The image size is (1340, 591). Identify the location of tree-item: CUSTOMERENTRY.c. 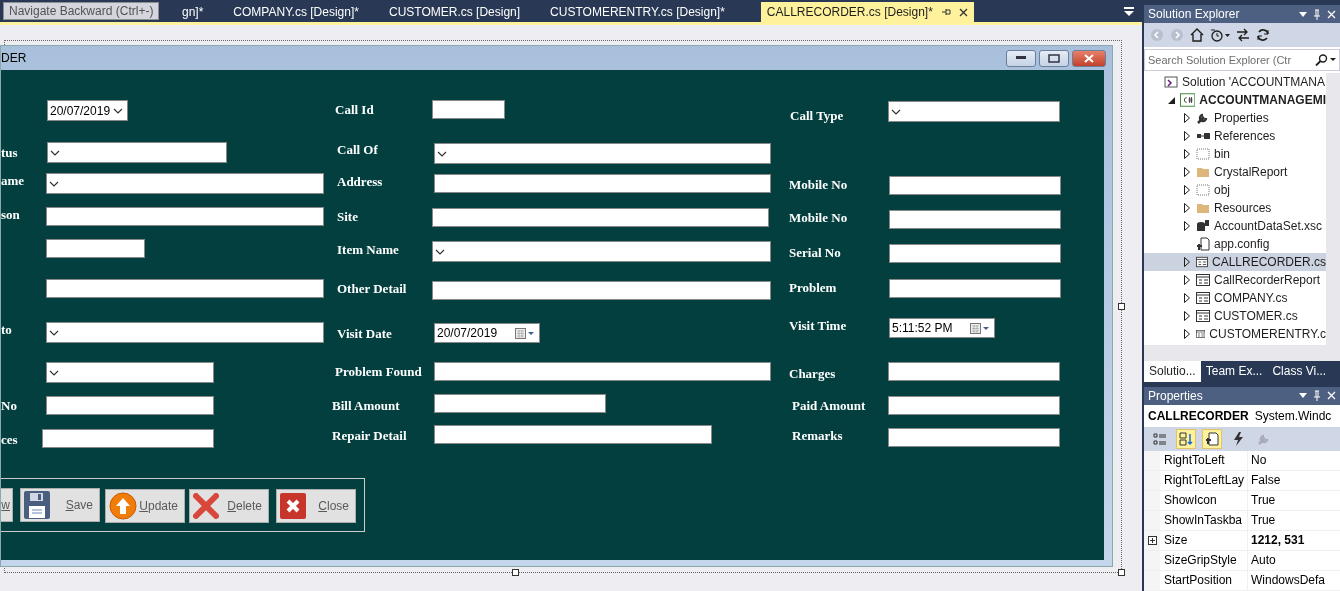
(1235, 334).